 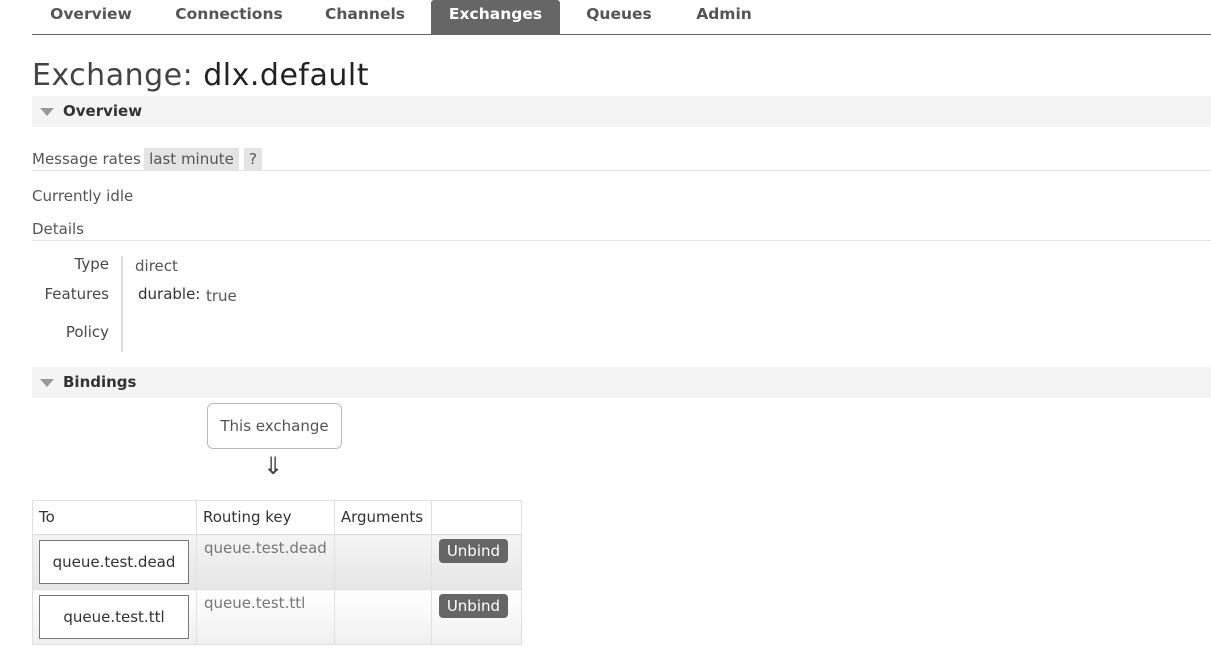 What do you see at coordinates (365, 17) in the screenshot?
I see `tab-channels: Channels` at bounding box center [365, 17].